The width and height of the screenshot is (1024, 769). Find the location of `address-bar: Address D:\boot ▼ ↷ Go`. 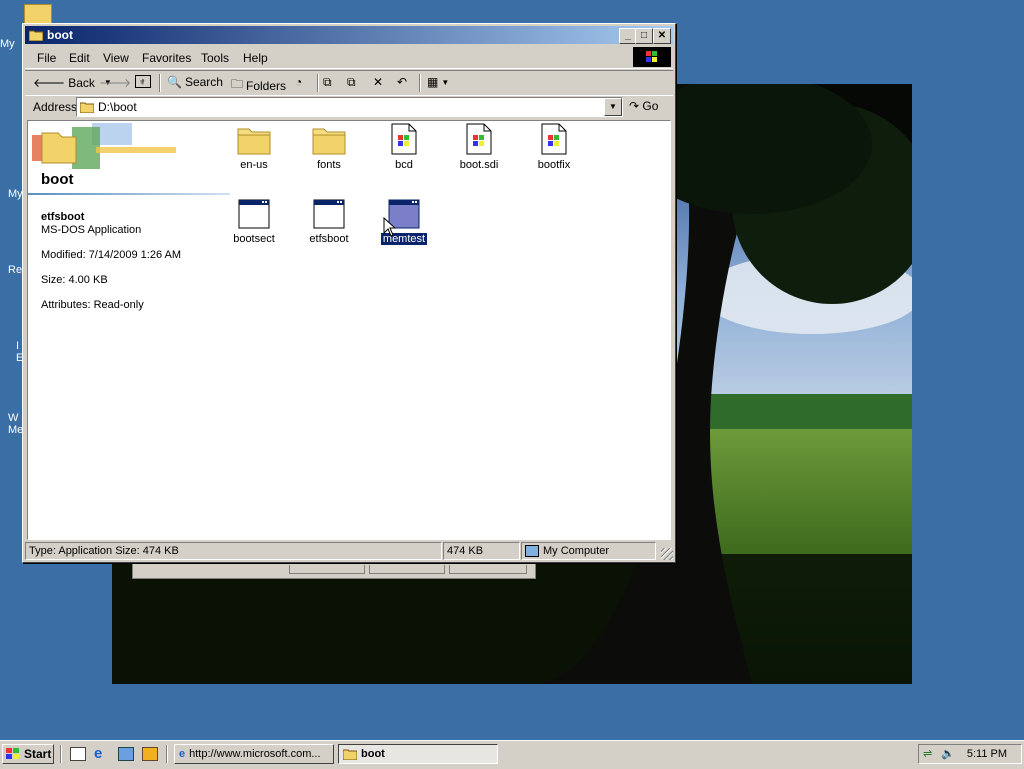

address-bar: Address D:\boot ▼ ↷ Go is located at coordinates (349, 107).